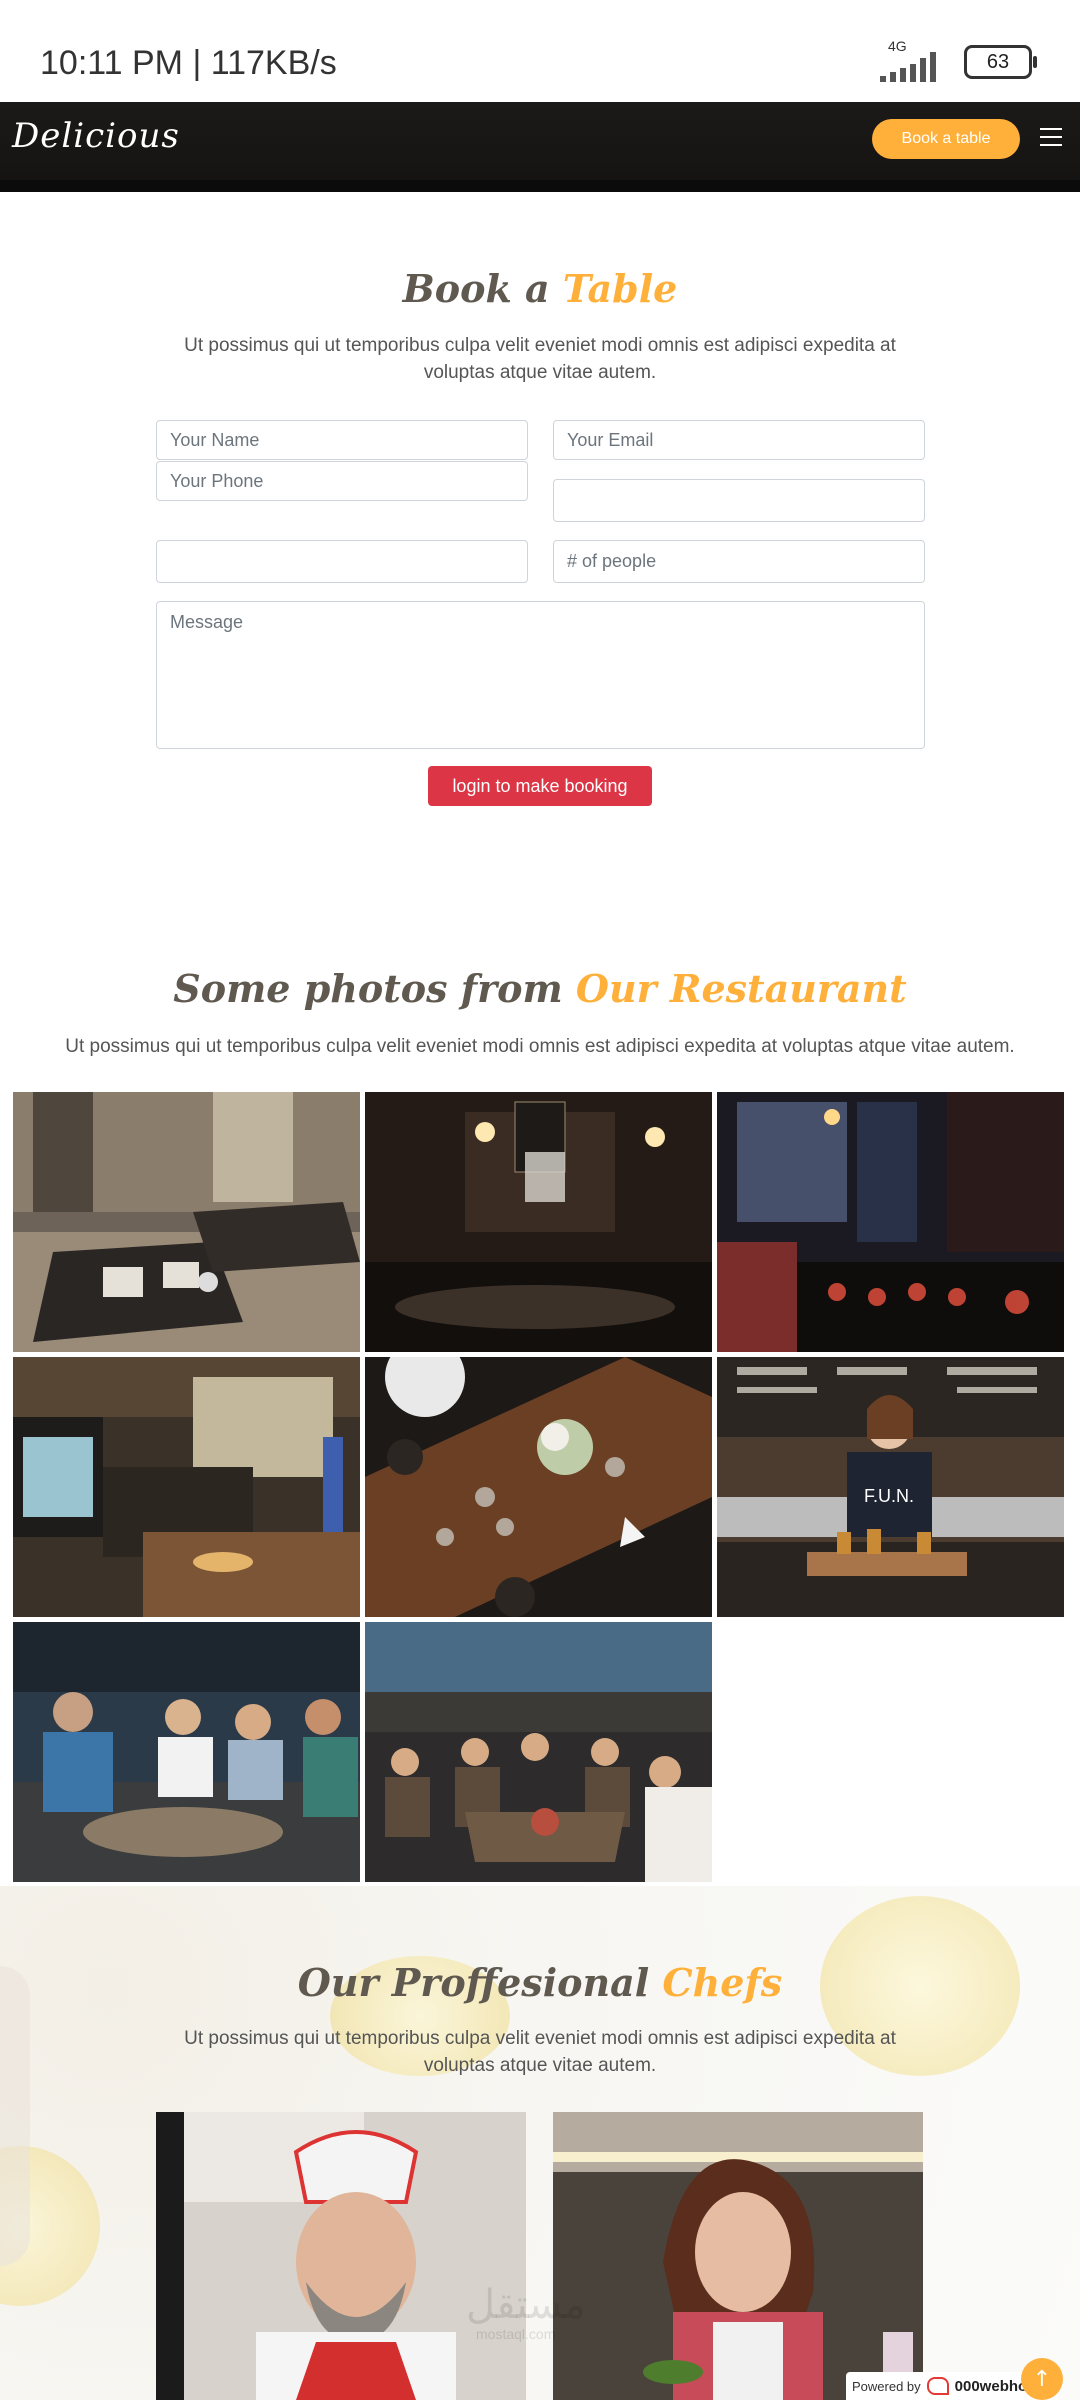  I want to click on webhost-logo-icon, so click(937, 2386).